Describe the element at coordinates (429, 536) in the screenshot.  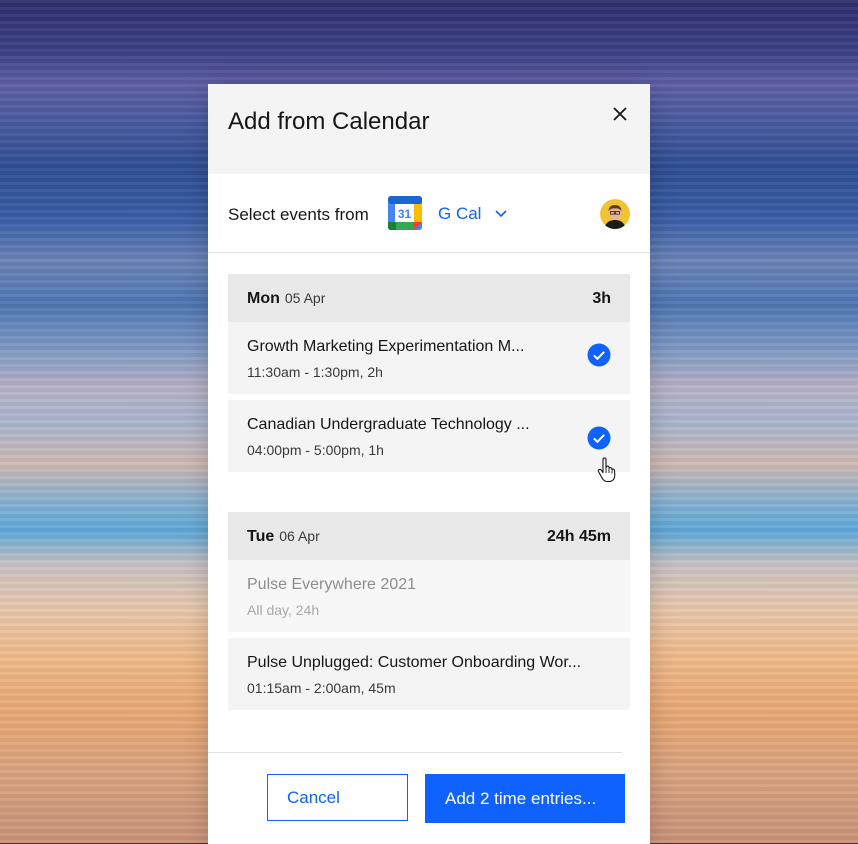
I see `day-header: Tue 06 Apr 24h 45m` at that location.